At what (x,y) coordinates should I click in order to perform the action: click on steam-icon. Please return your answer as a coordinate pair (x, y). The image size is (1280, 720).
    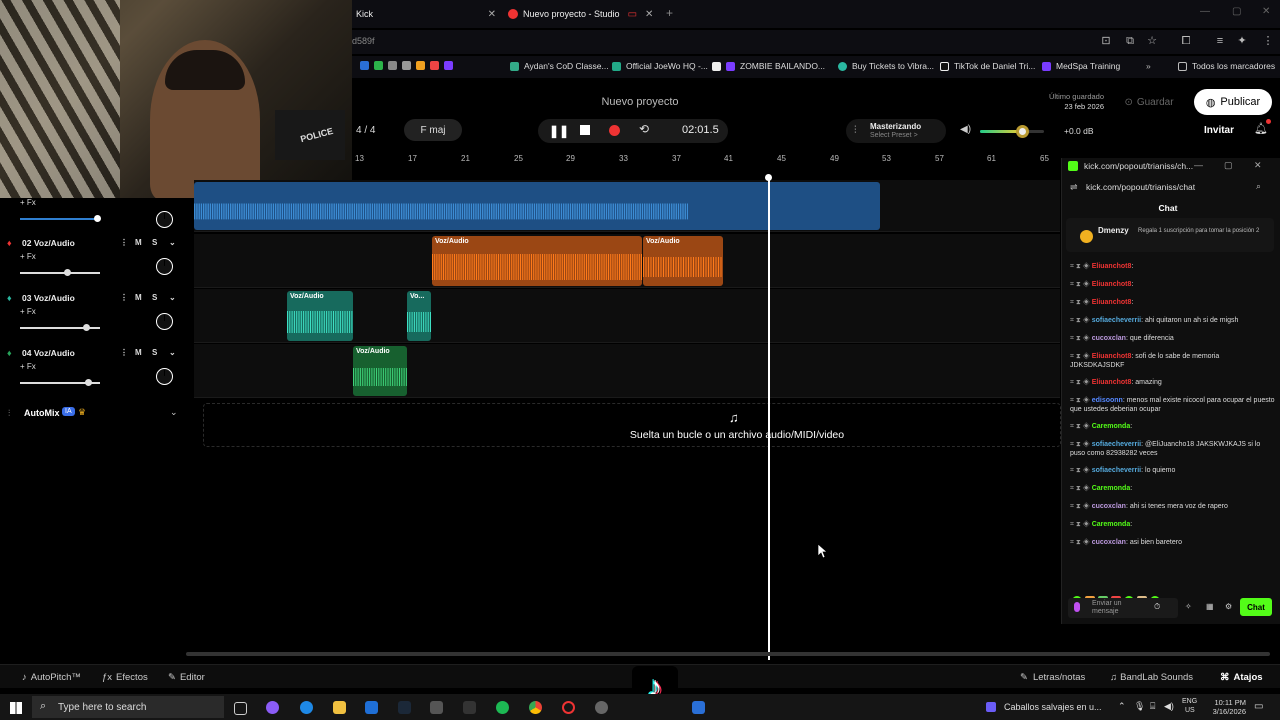
    Looking at the image, I should click on (404, 707).